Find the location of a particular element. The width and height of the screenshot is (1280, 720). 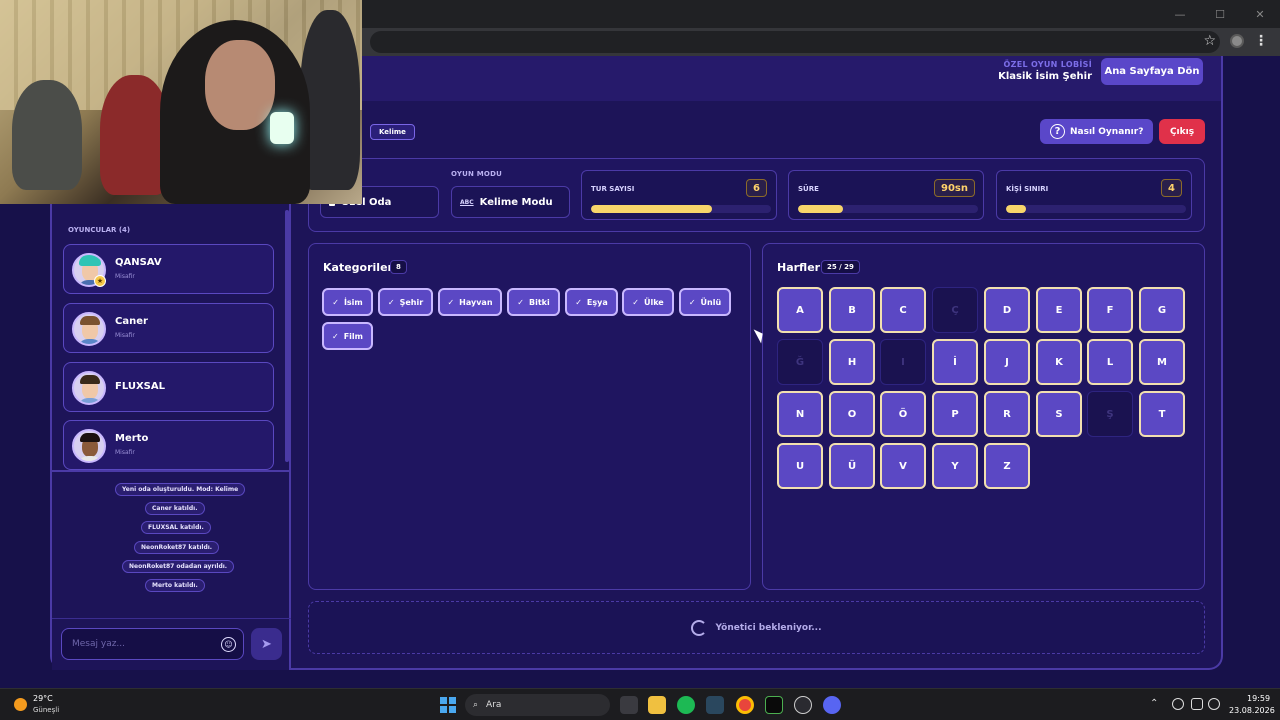

letter-key: Z is located at coordinates (1007, 466).